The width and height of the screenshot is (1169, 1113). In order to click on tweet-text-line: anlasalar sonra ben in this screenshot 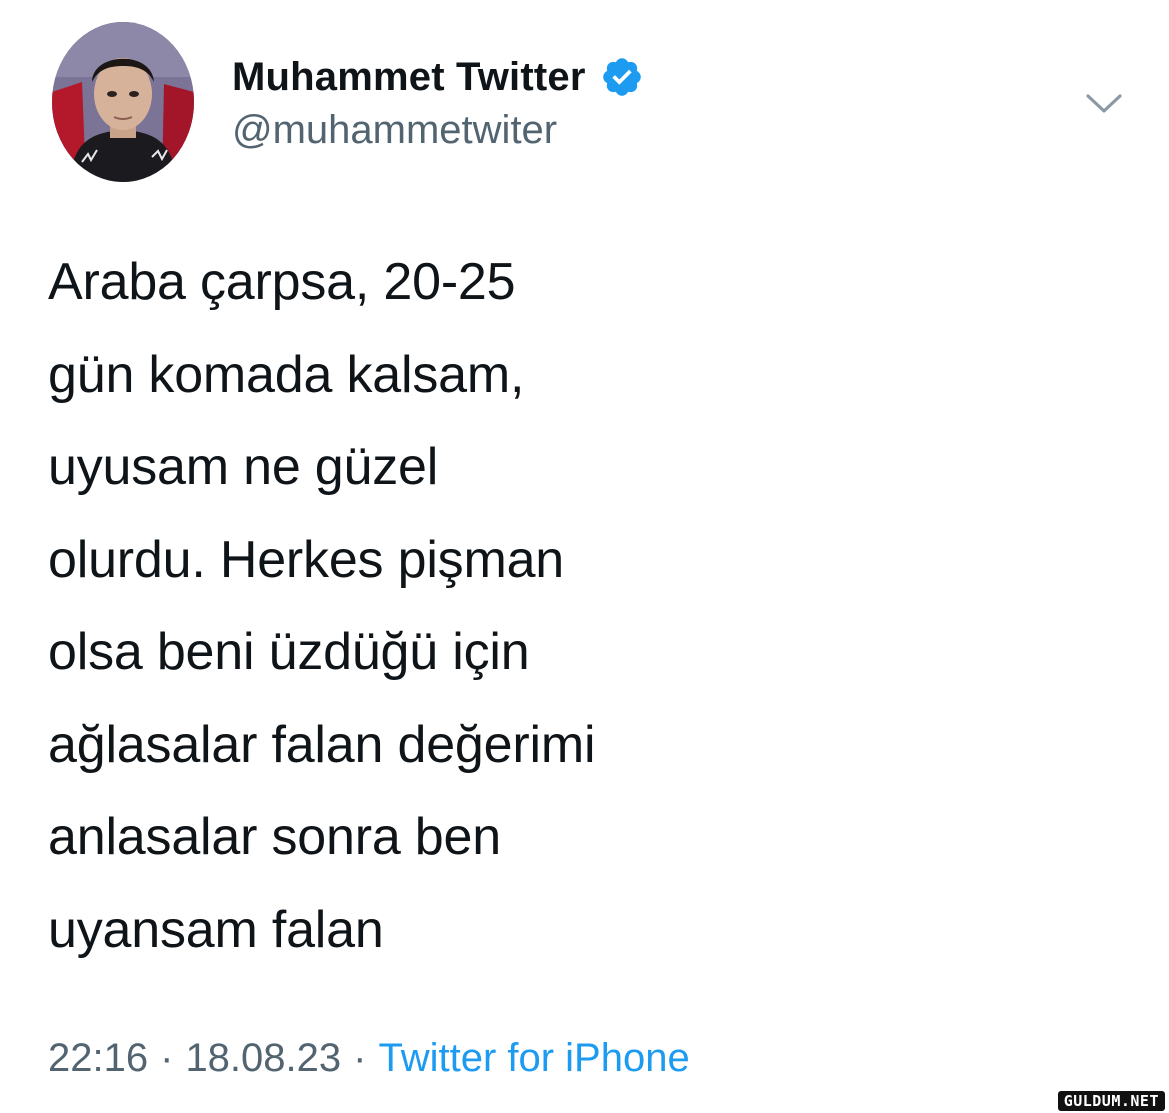, I will do `click(274, 837)`.